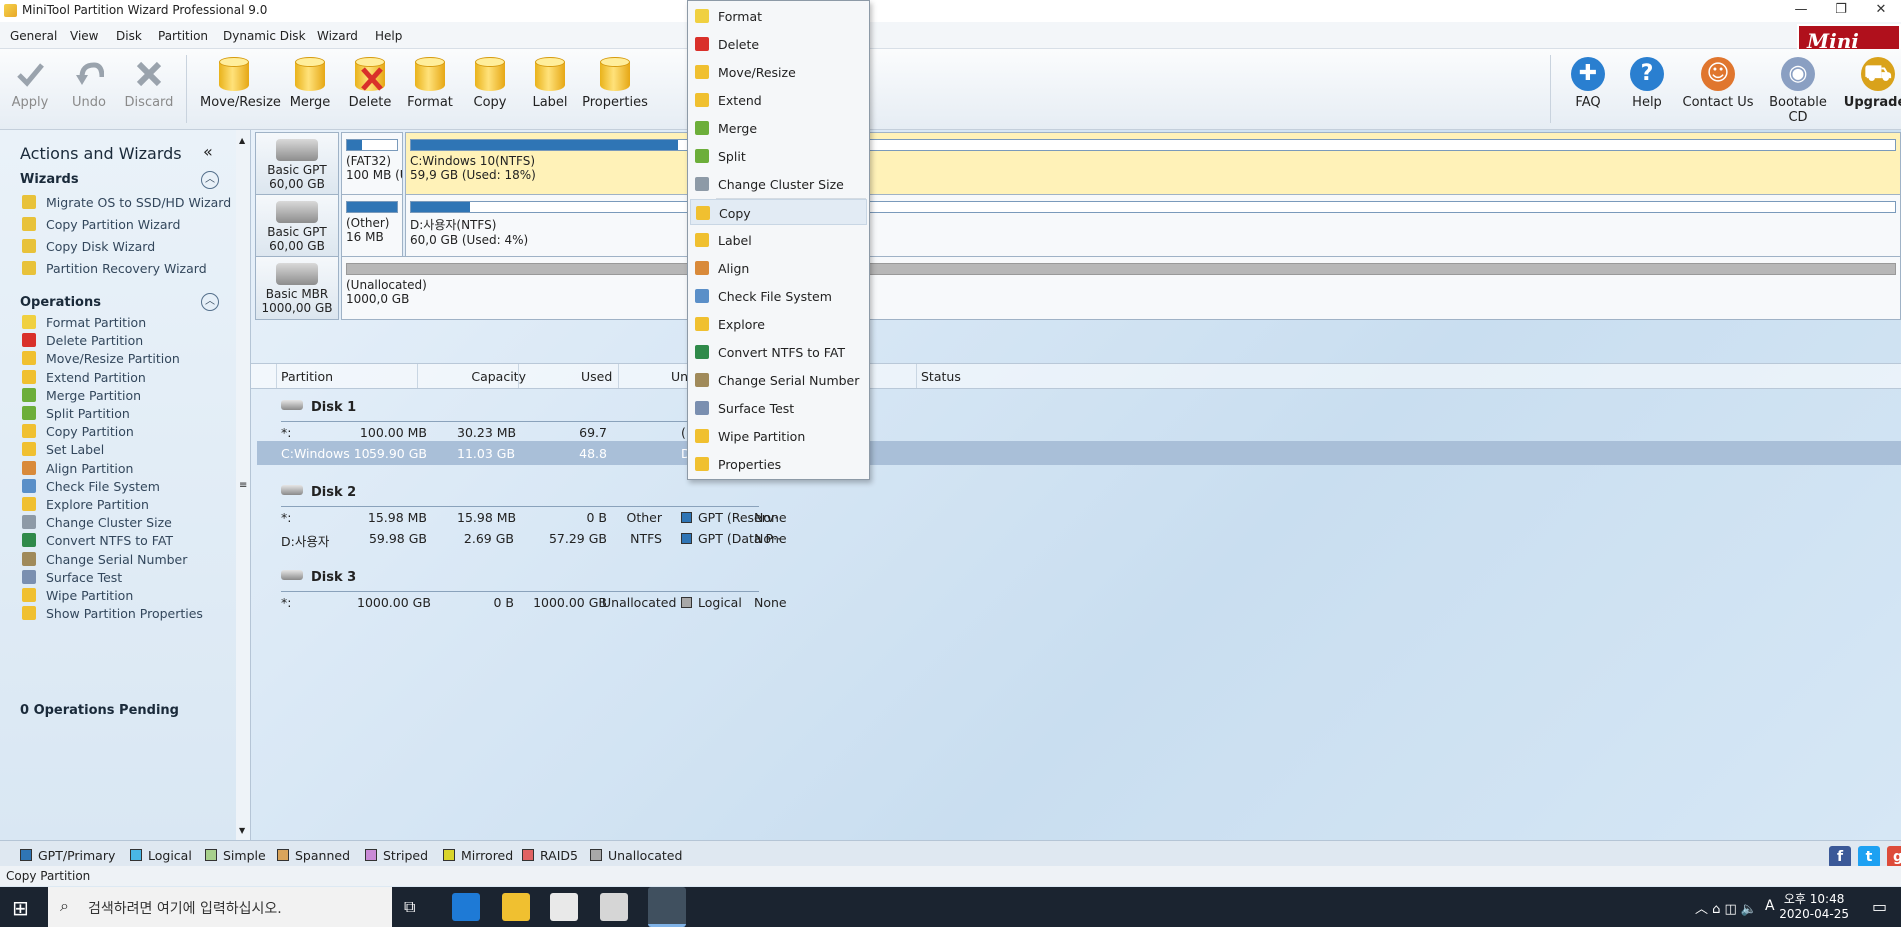 The width and height of the screenshot is (1901, 927). I want to click on disk-map-disk: Basic MBR 1000,00 GB, so click(297, 288).